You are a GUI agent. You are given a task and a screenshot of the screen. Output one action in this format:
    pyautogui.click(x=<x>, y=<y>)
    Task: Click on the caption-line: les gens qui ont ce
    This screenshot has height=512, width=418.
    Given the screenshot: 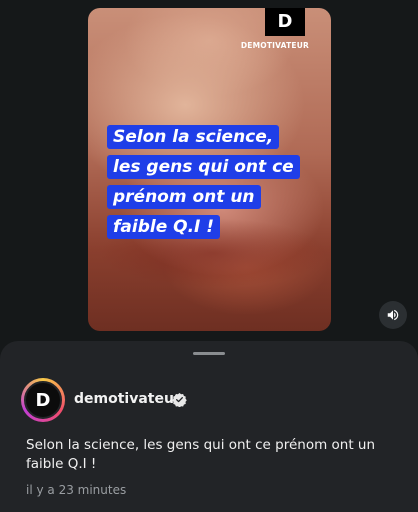 What is the action you would take?
    pyautogui.click(x=203, y=167)
    